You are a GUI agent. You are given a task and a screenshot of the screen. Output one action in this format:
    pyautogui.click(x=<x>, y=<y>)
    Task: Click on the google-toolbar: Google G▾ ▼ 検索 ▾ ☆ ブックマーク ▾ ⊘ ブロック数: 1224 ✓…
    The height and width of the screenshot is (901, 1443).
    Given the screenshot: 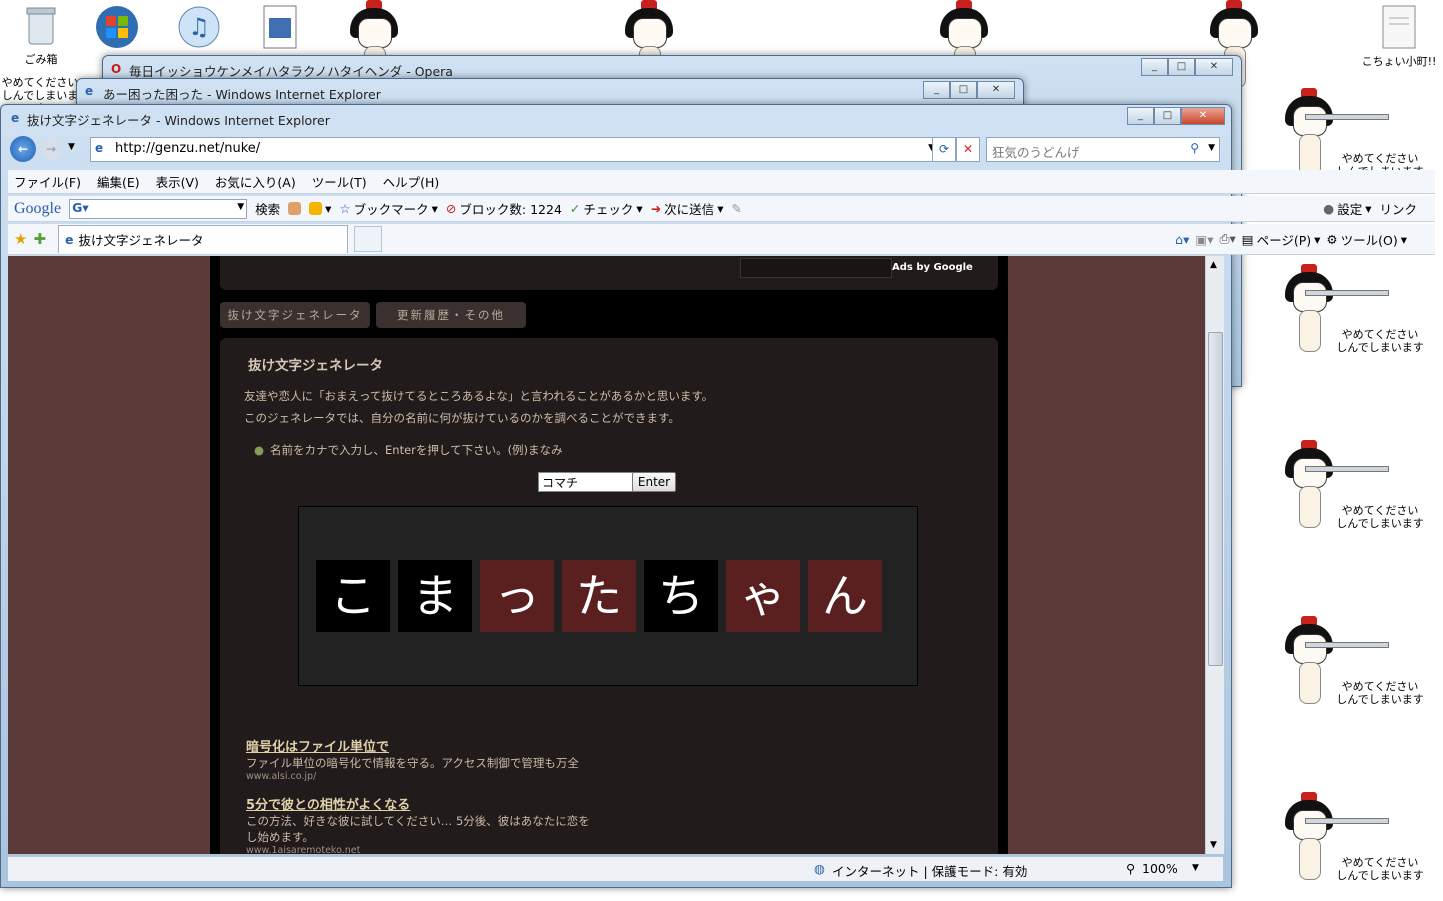 What is the action you would take?
    pyautogui.click(x=721, y=209)
    